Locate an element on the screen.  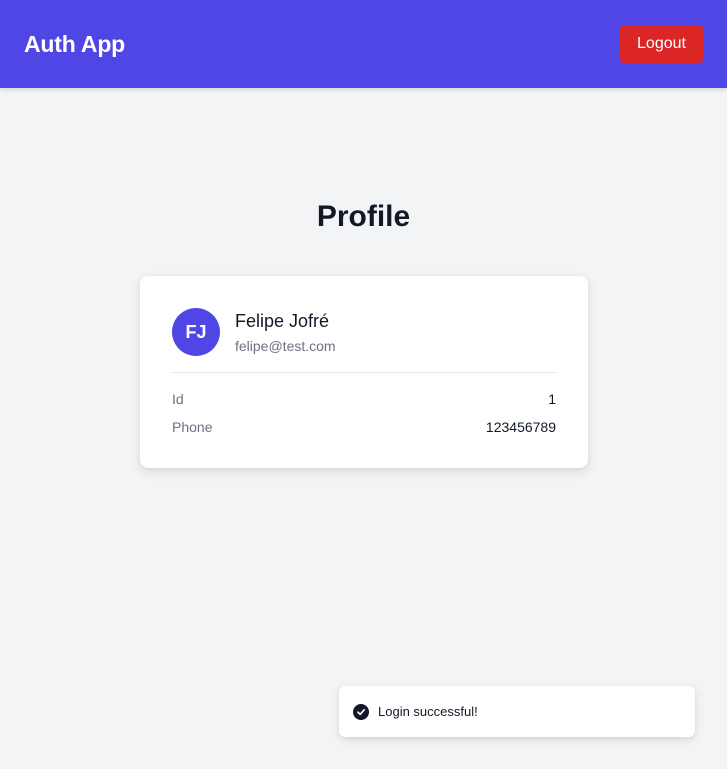
app-title: Auth App is located at coordinates (75, 43).